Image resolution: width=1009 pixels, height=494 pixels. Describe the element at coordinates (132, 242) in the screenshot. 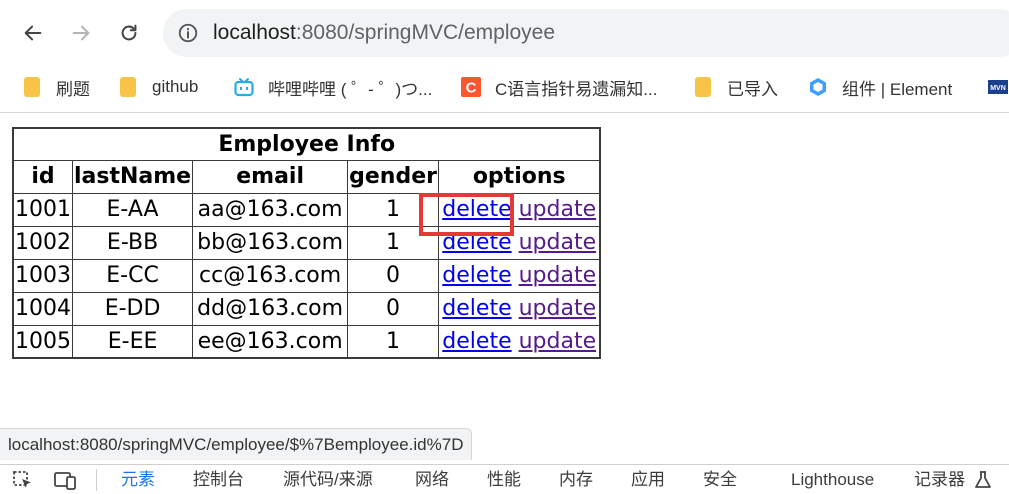

I see `cell-lastname: E-BB` at that location.